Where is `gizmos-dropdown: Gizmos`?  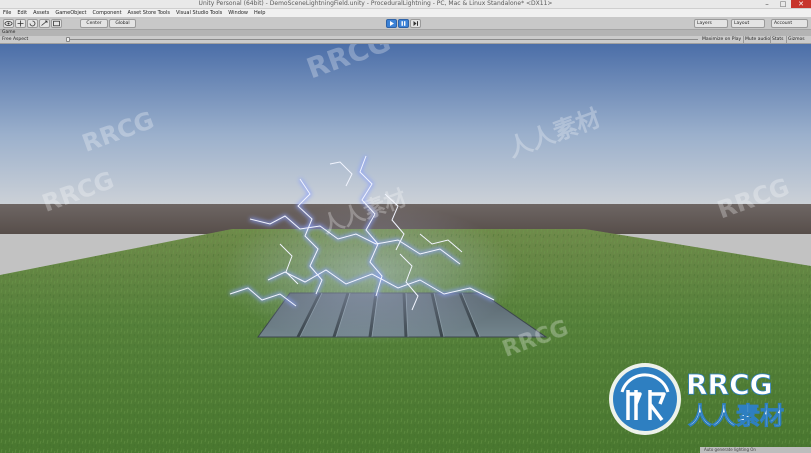 gizmos-dropdown: Gizmos is located at coordinates (796, 39).